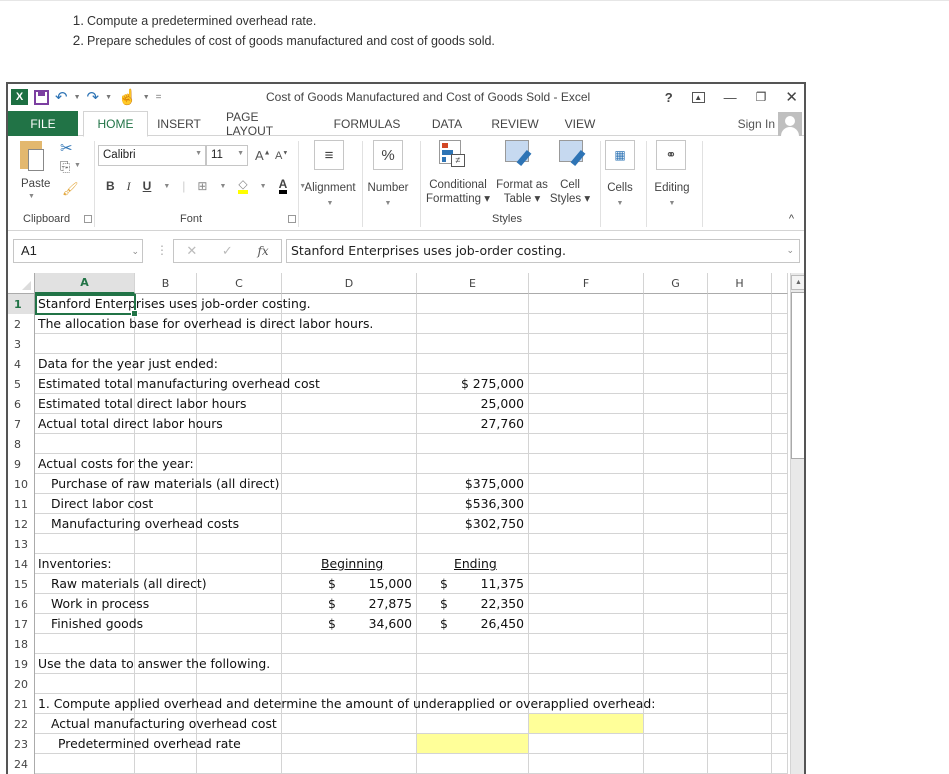 Image resolution: width=949 pixels, height=774 pixels. Describe the element at coordinates (473, 724) in the screenshot. I see `cell-e22` at that location.